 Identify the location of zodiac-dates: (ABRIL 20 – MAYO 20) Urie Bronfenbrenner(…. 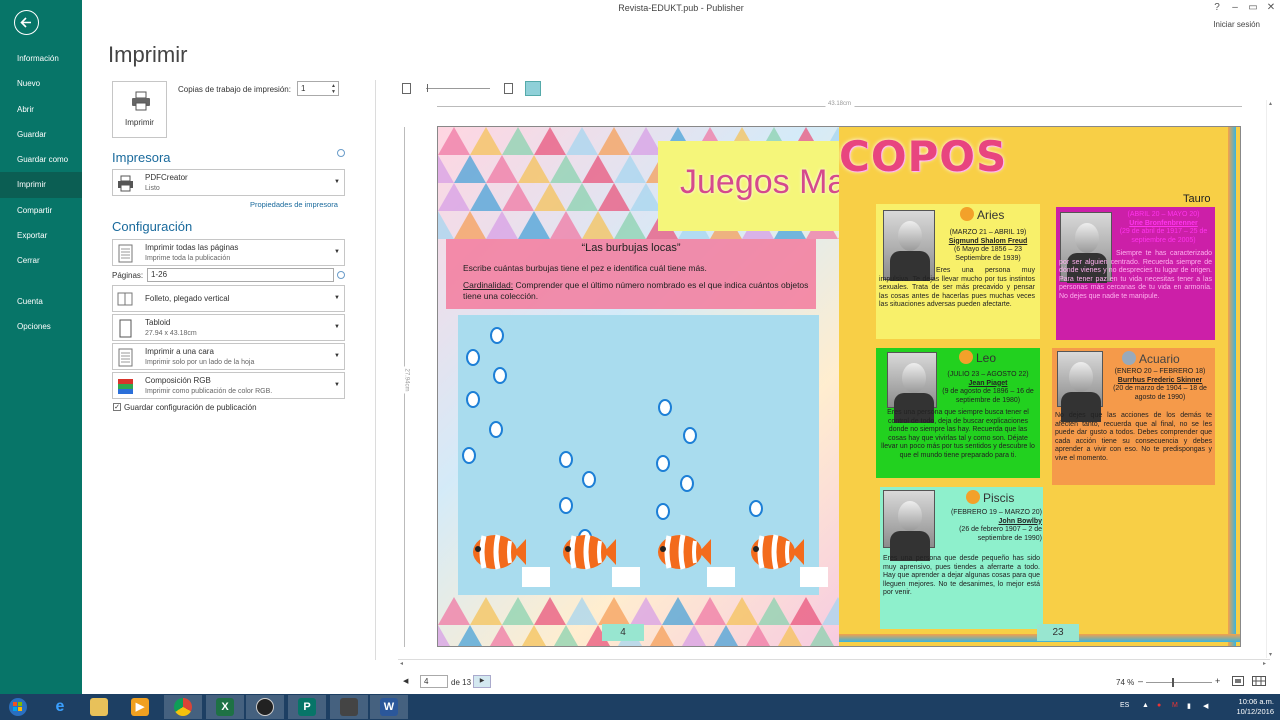
(1163, 228).